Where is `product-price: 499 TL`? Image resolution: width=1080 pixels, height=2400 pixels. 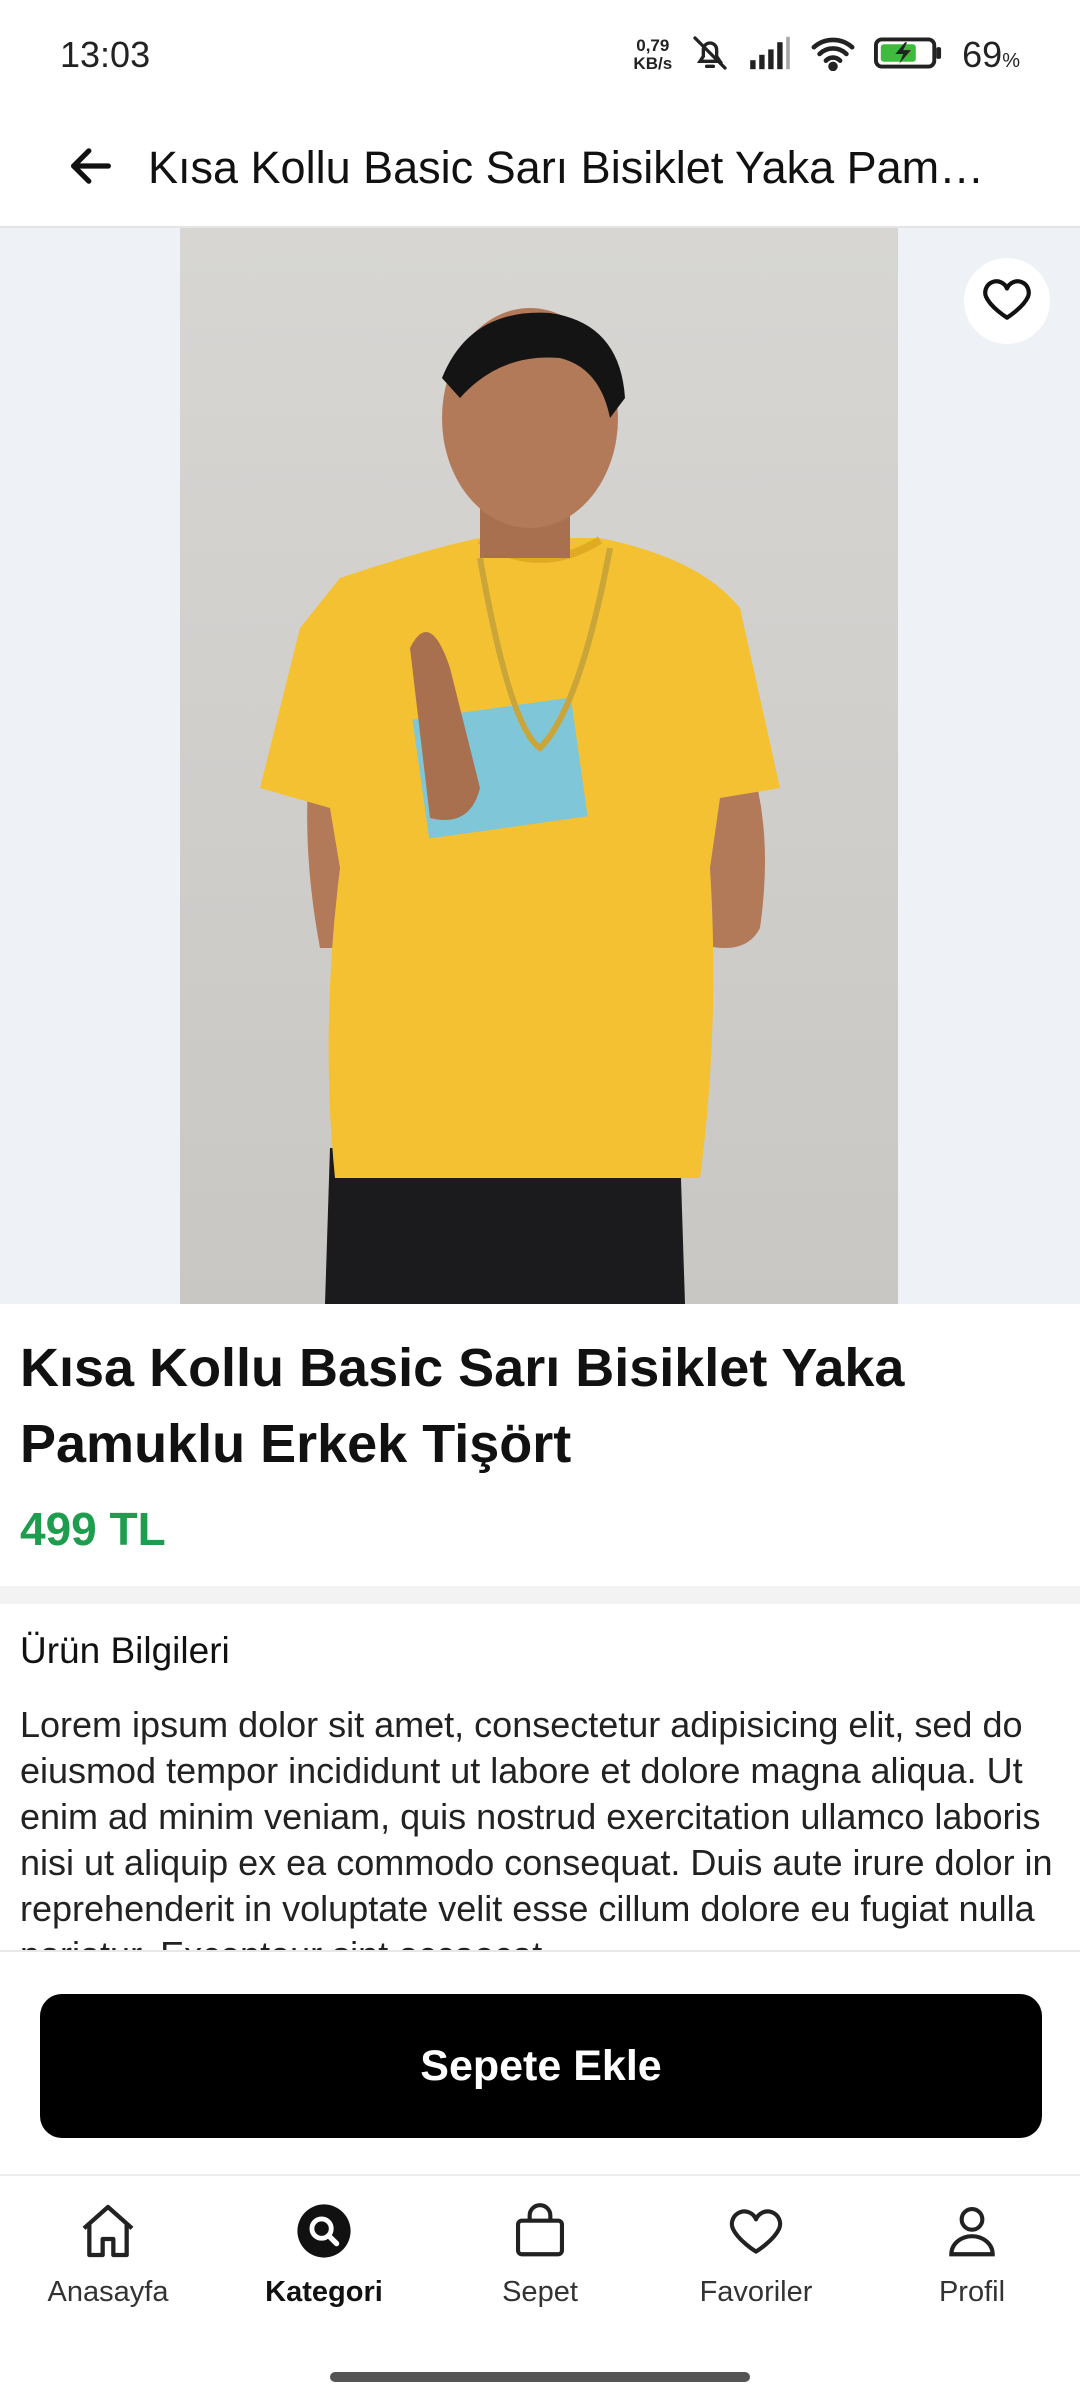
product-price: 499 TL is located at coordinates (93, 1529).